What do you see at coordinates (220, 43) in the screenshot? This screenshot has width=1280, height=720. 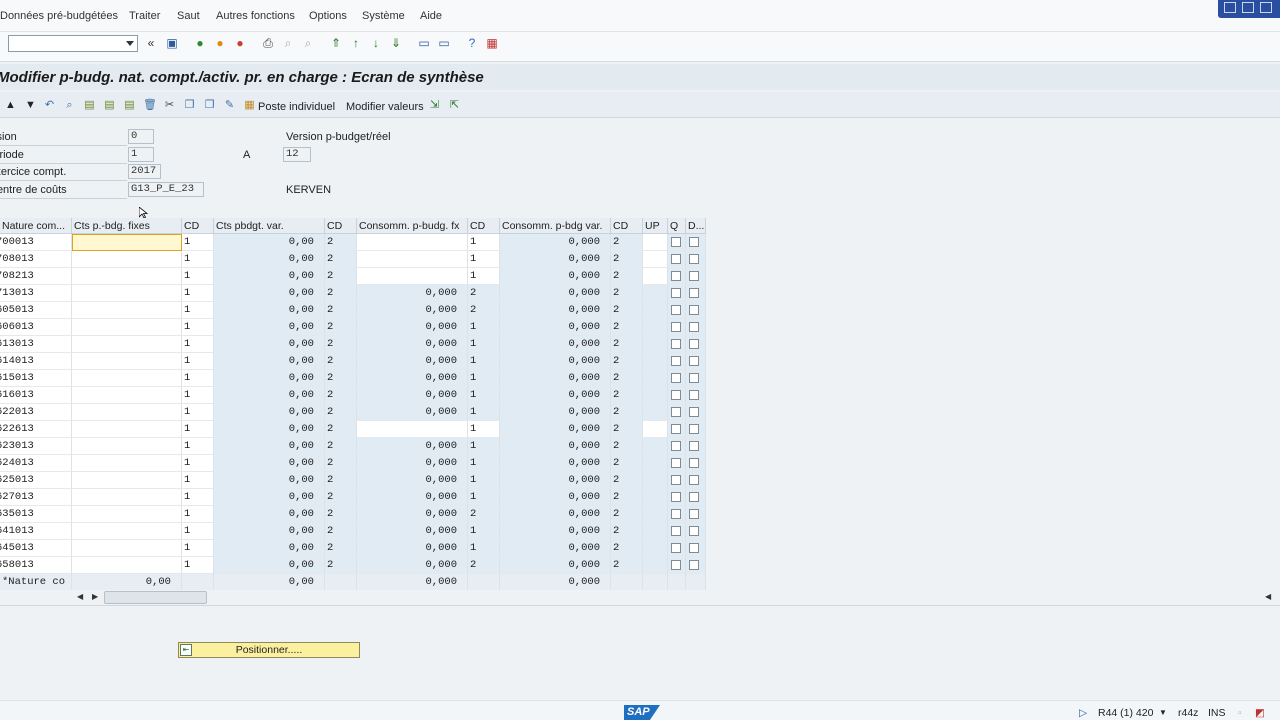 I see `exit-icon: ●` at bounding box center [220, 43].